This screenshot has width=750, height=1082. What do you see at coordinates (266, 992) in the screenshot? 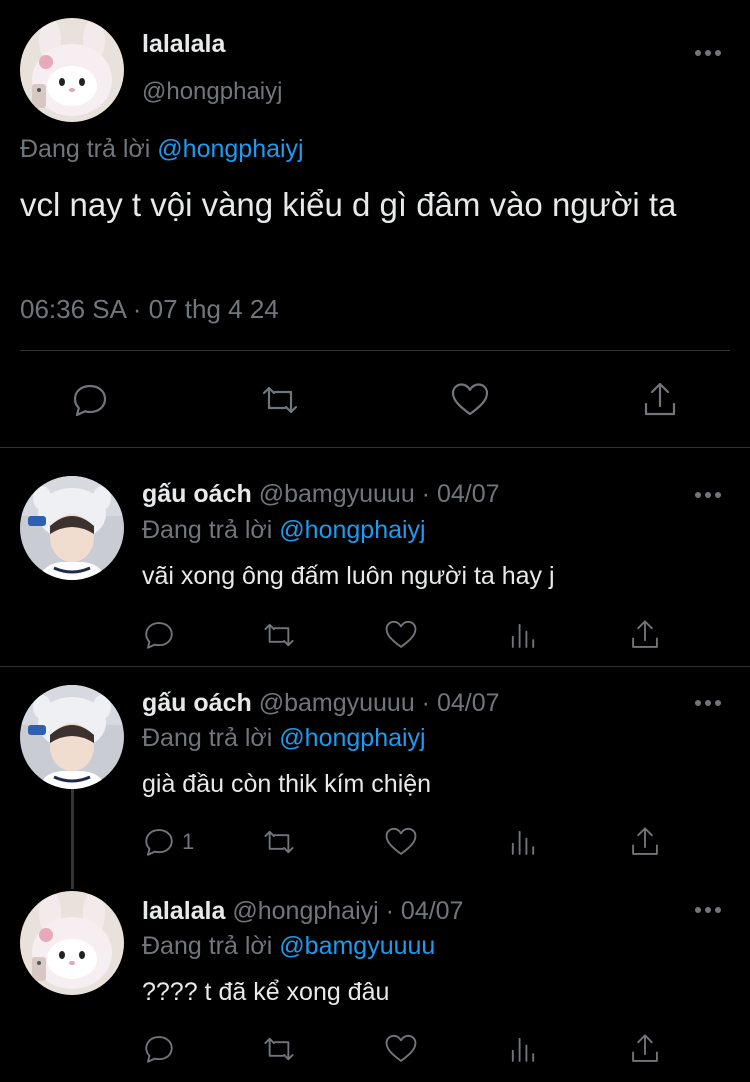
I see `tweet-text: ???? t đã kể xong đâu` at bounding box center [266, 992].